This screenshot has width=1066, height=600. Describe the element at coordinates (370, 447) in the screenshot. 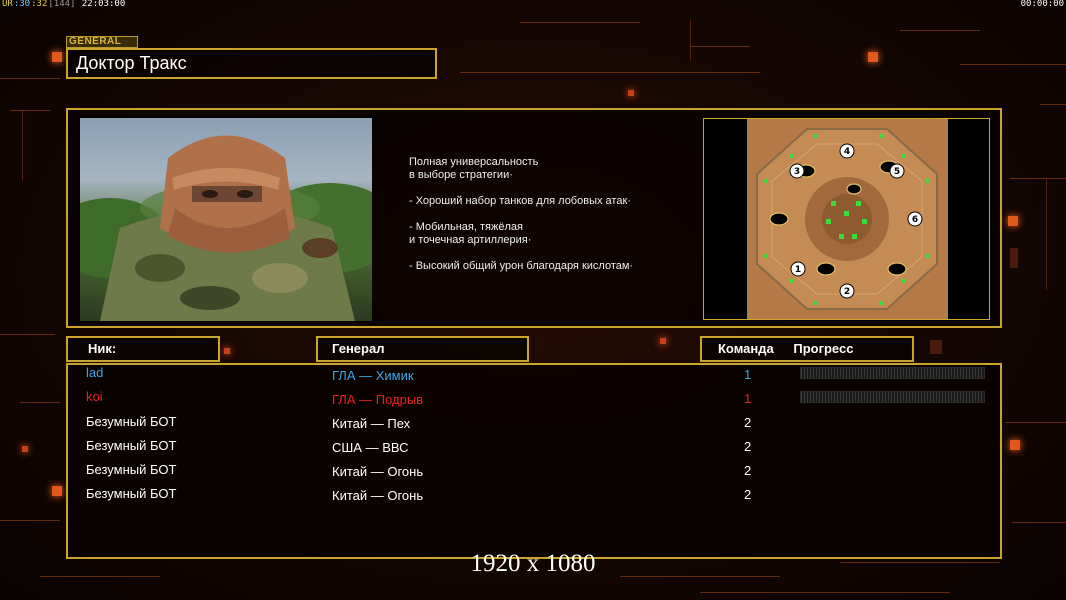

I see `player-general: США — ВВС` at that location.